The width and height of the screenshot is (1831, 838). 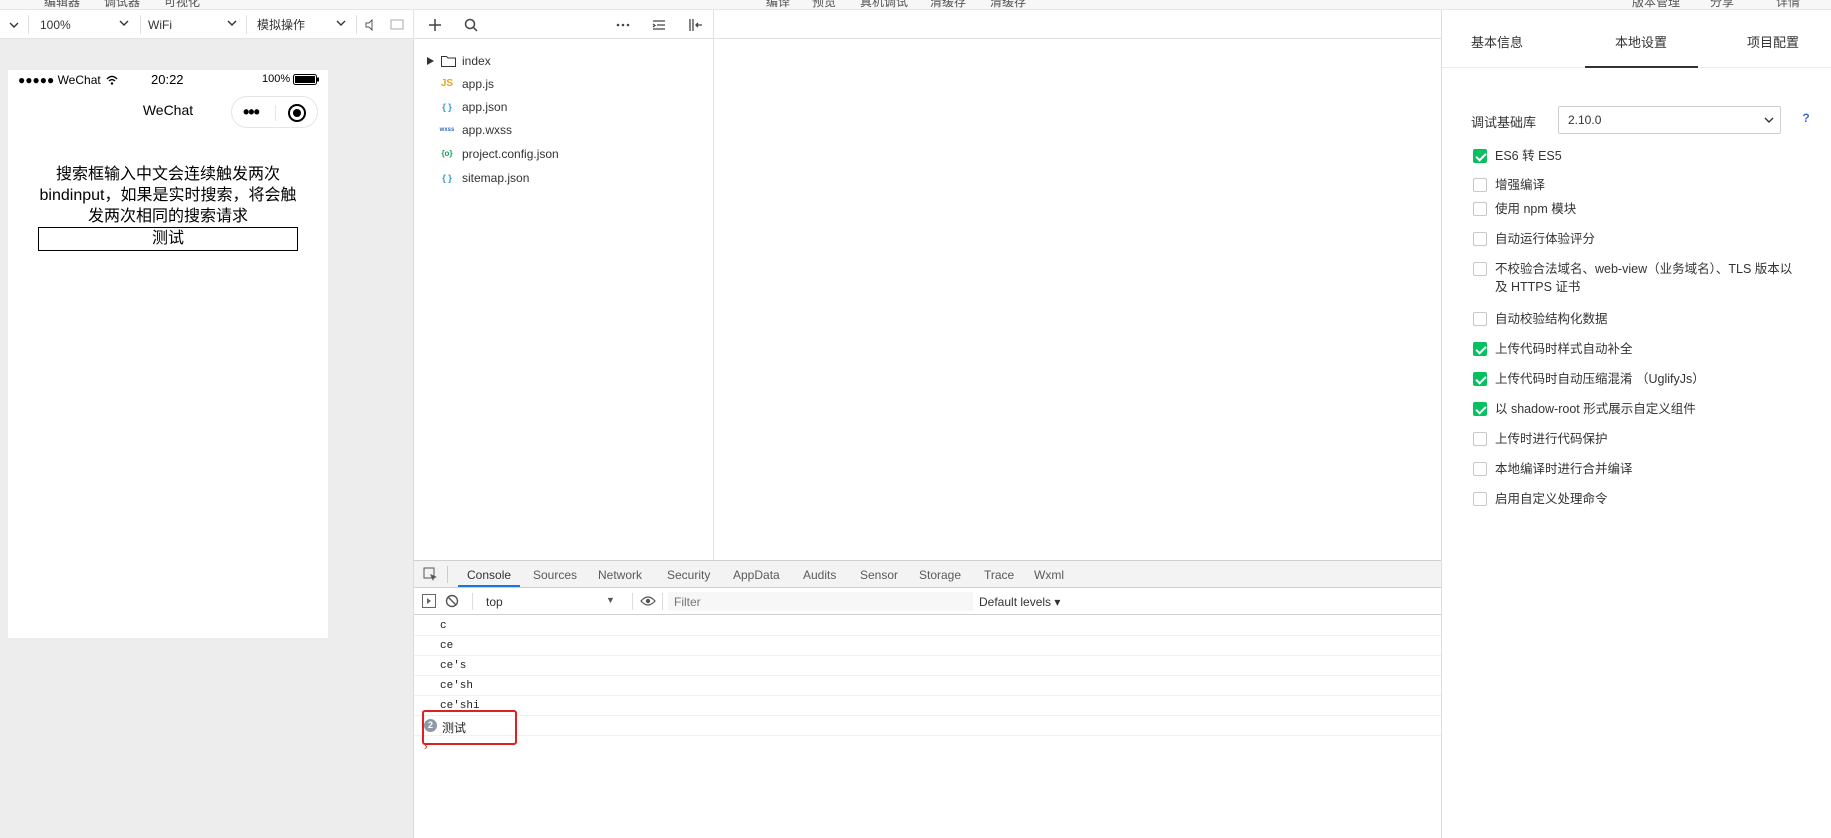 What do you see at coordinates (927, 726) in the screenshot?
I see `console-message-repeated: 2 测试` at bounding box center [927, 726].